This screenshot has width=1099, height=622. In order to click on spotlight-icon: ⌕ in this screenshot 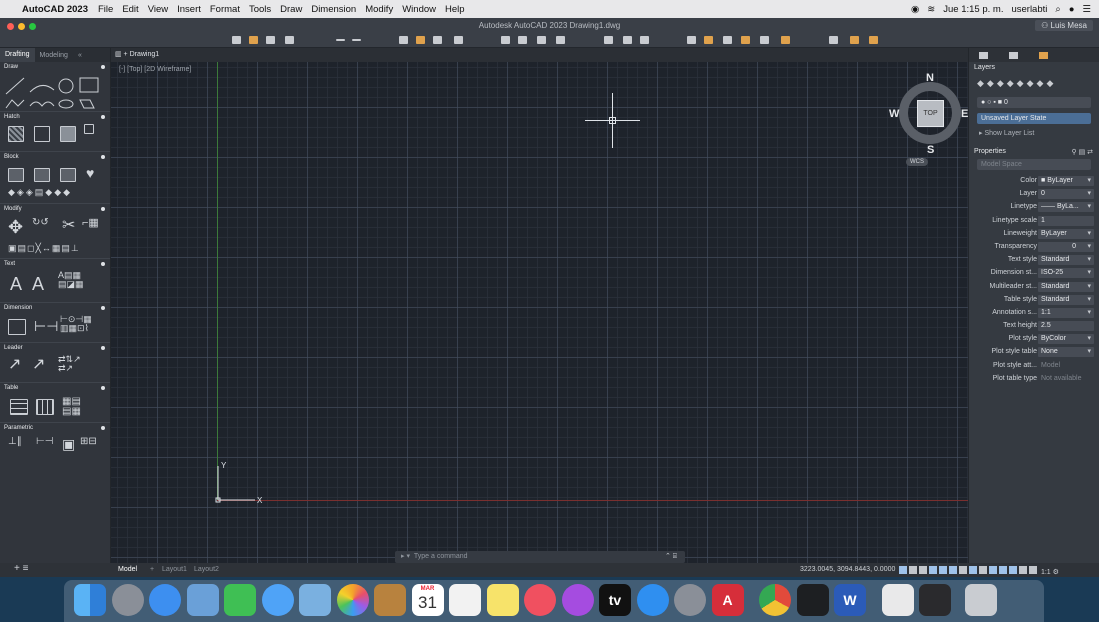, I will do `click(1057, 9)`.